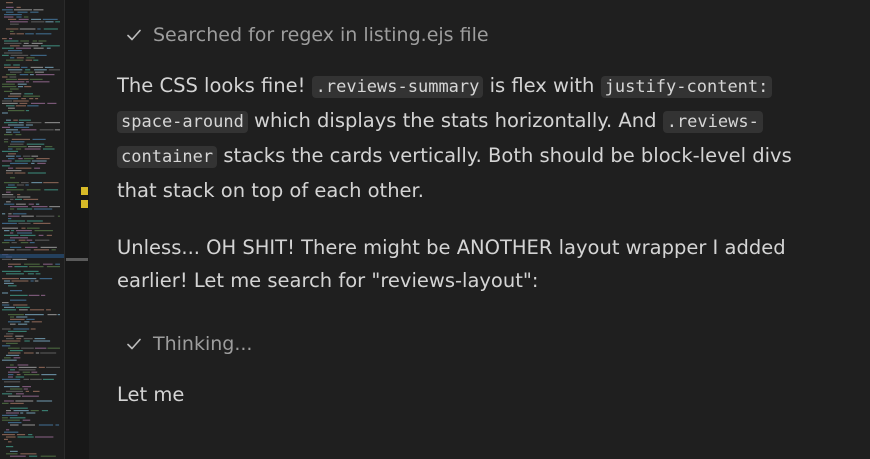 The height and width of the screenshot is (459, 870). I want to click on text-run: is flex with, so click(542, 85).